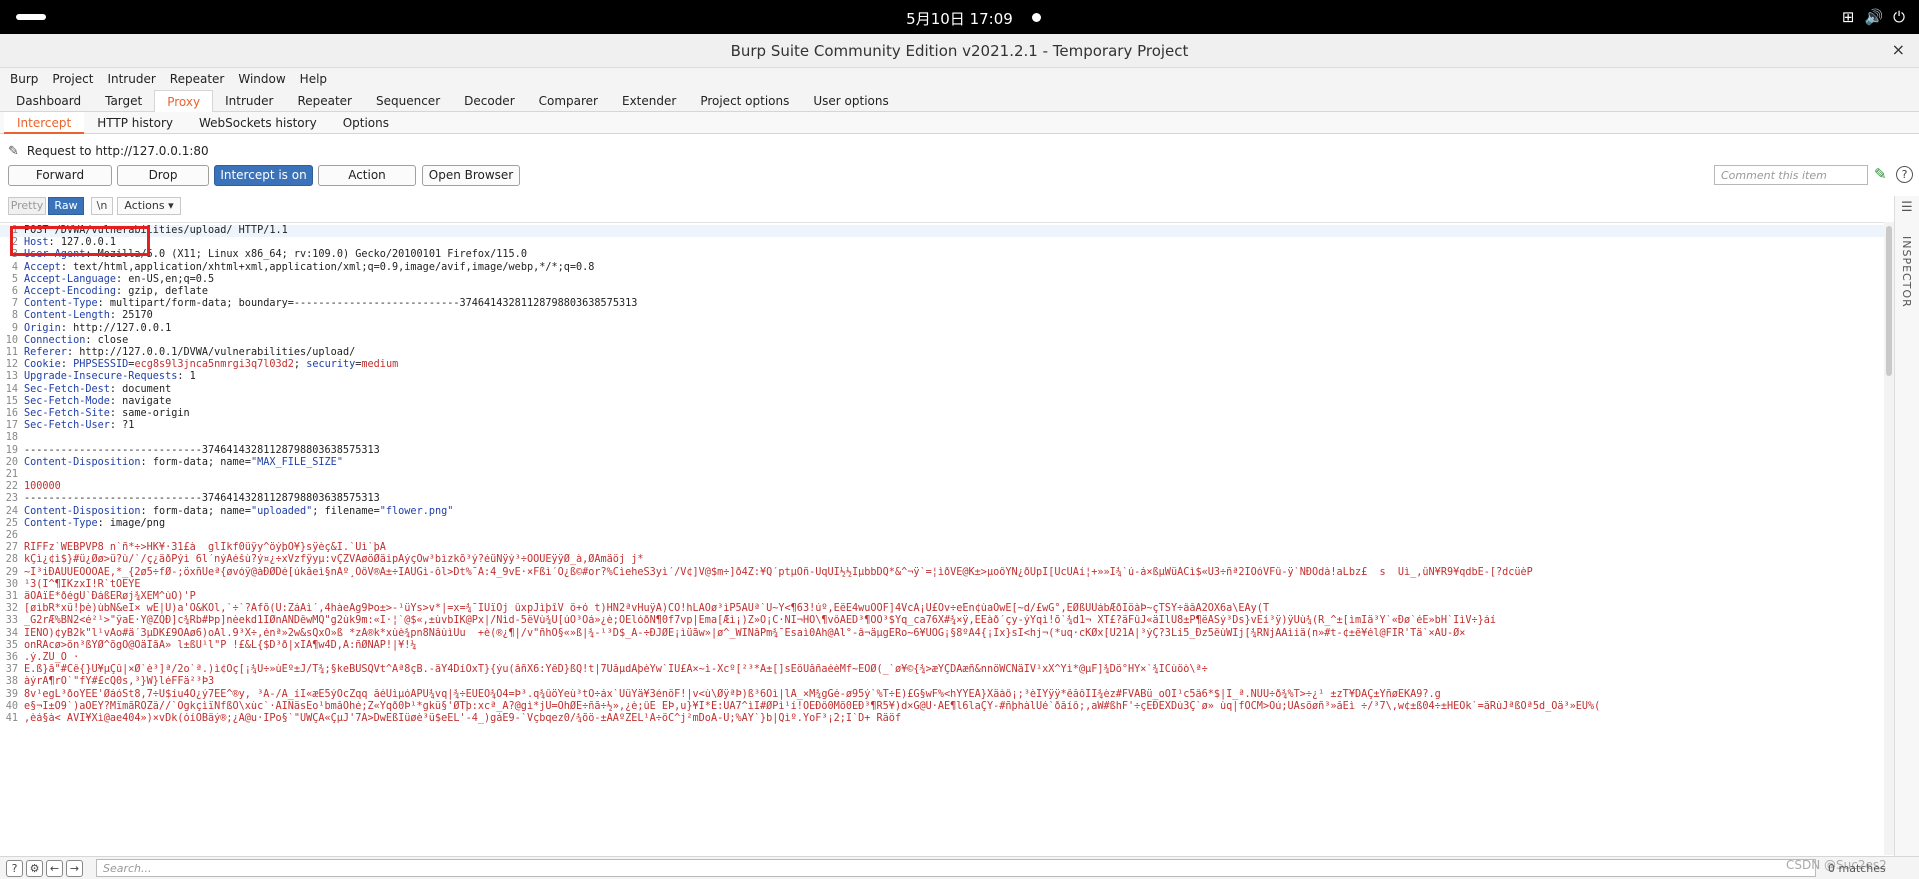  What do you see at coordinates (1904, 174) in the screenshot?
I see `help-icon: ?` at bounding box center [1904, 174].